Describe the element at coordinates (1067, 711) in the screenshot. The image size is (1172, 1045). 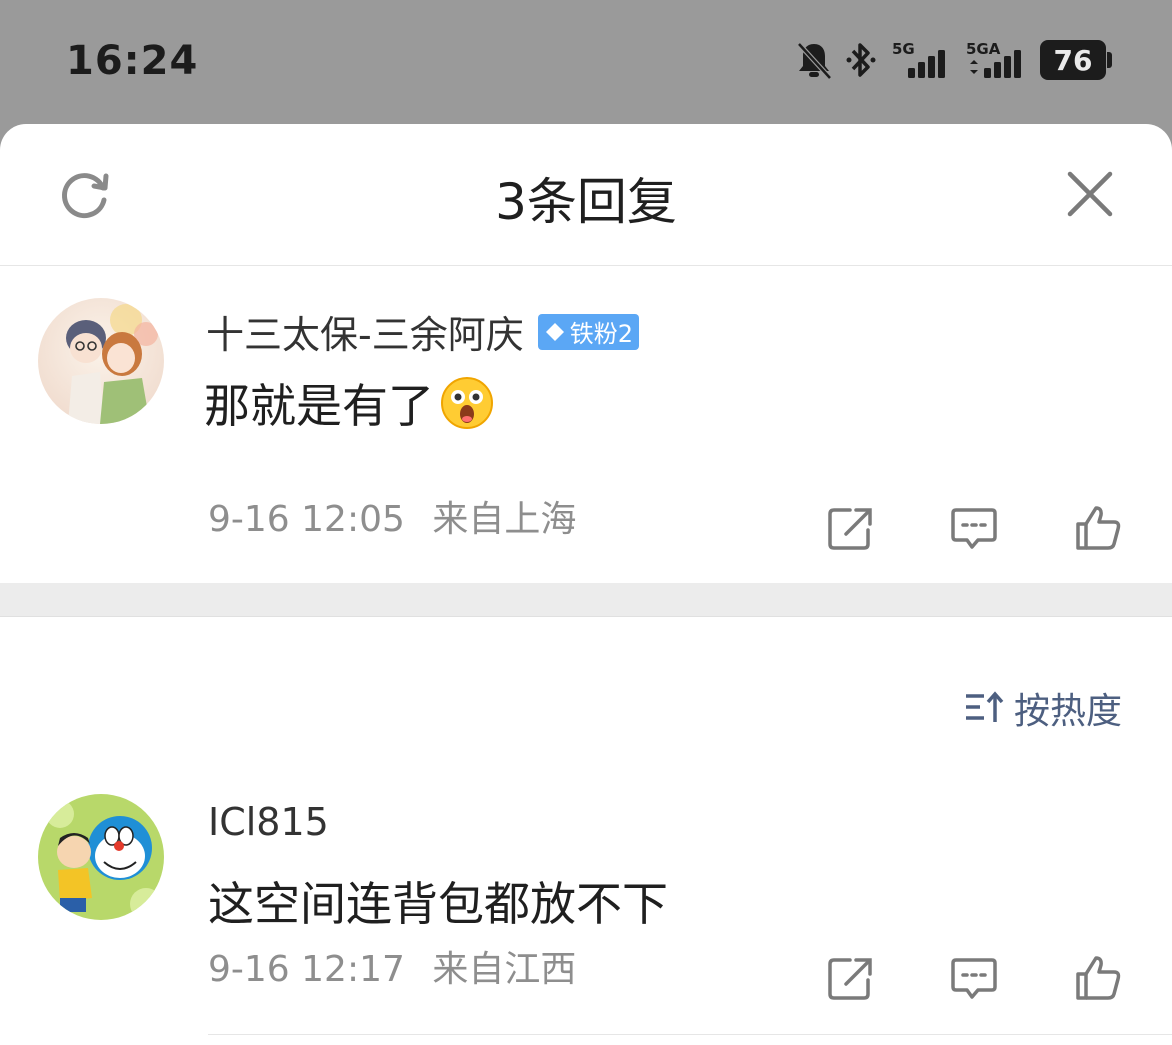
I see `sort-label: 按热度` at that location.